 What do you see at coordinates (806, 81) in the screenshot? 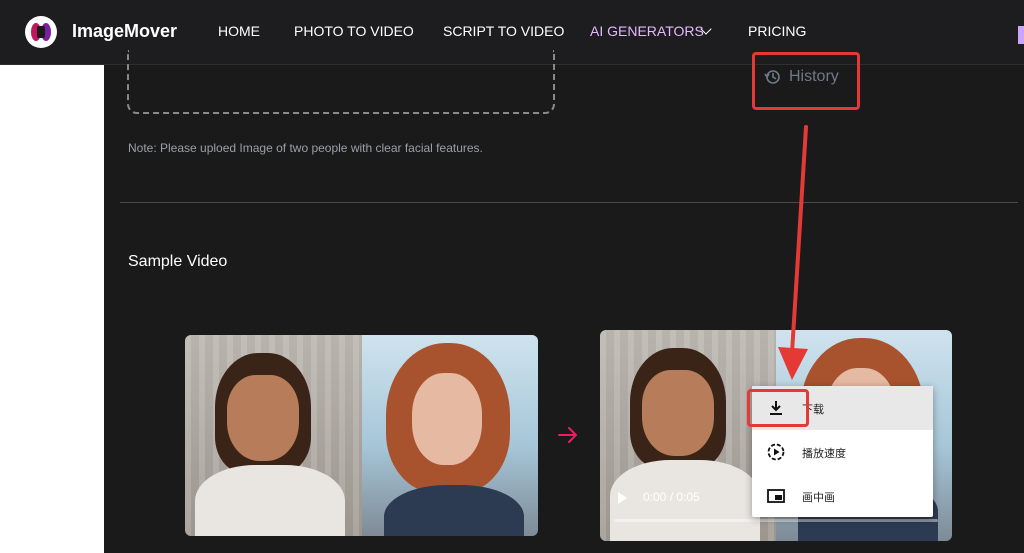
I see `annotation-box-history` at bounding box center [806, 81].